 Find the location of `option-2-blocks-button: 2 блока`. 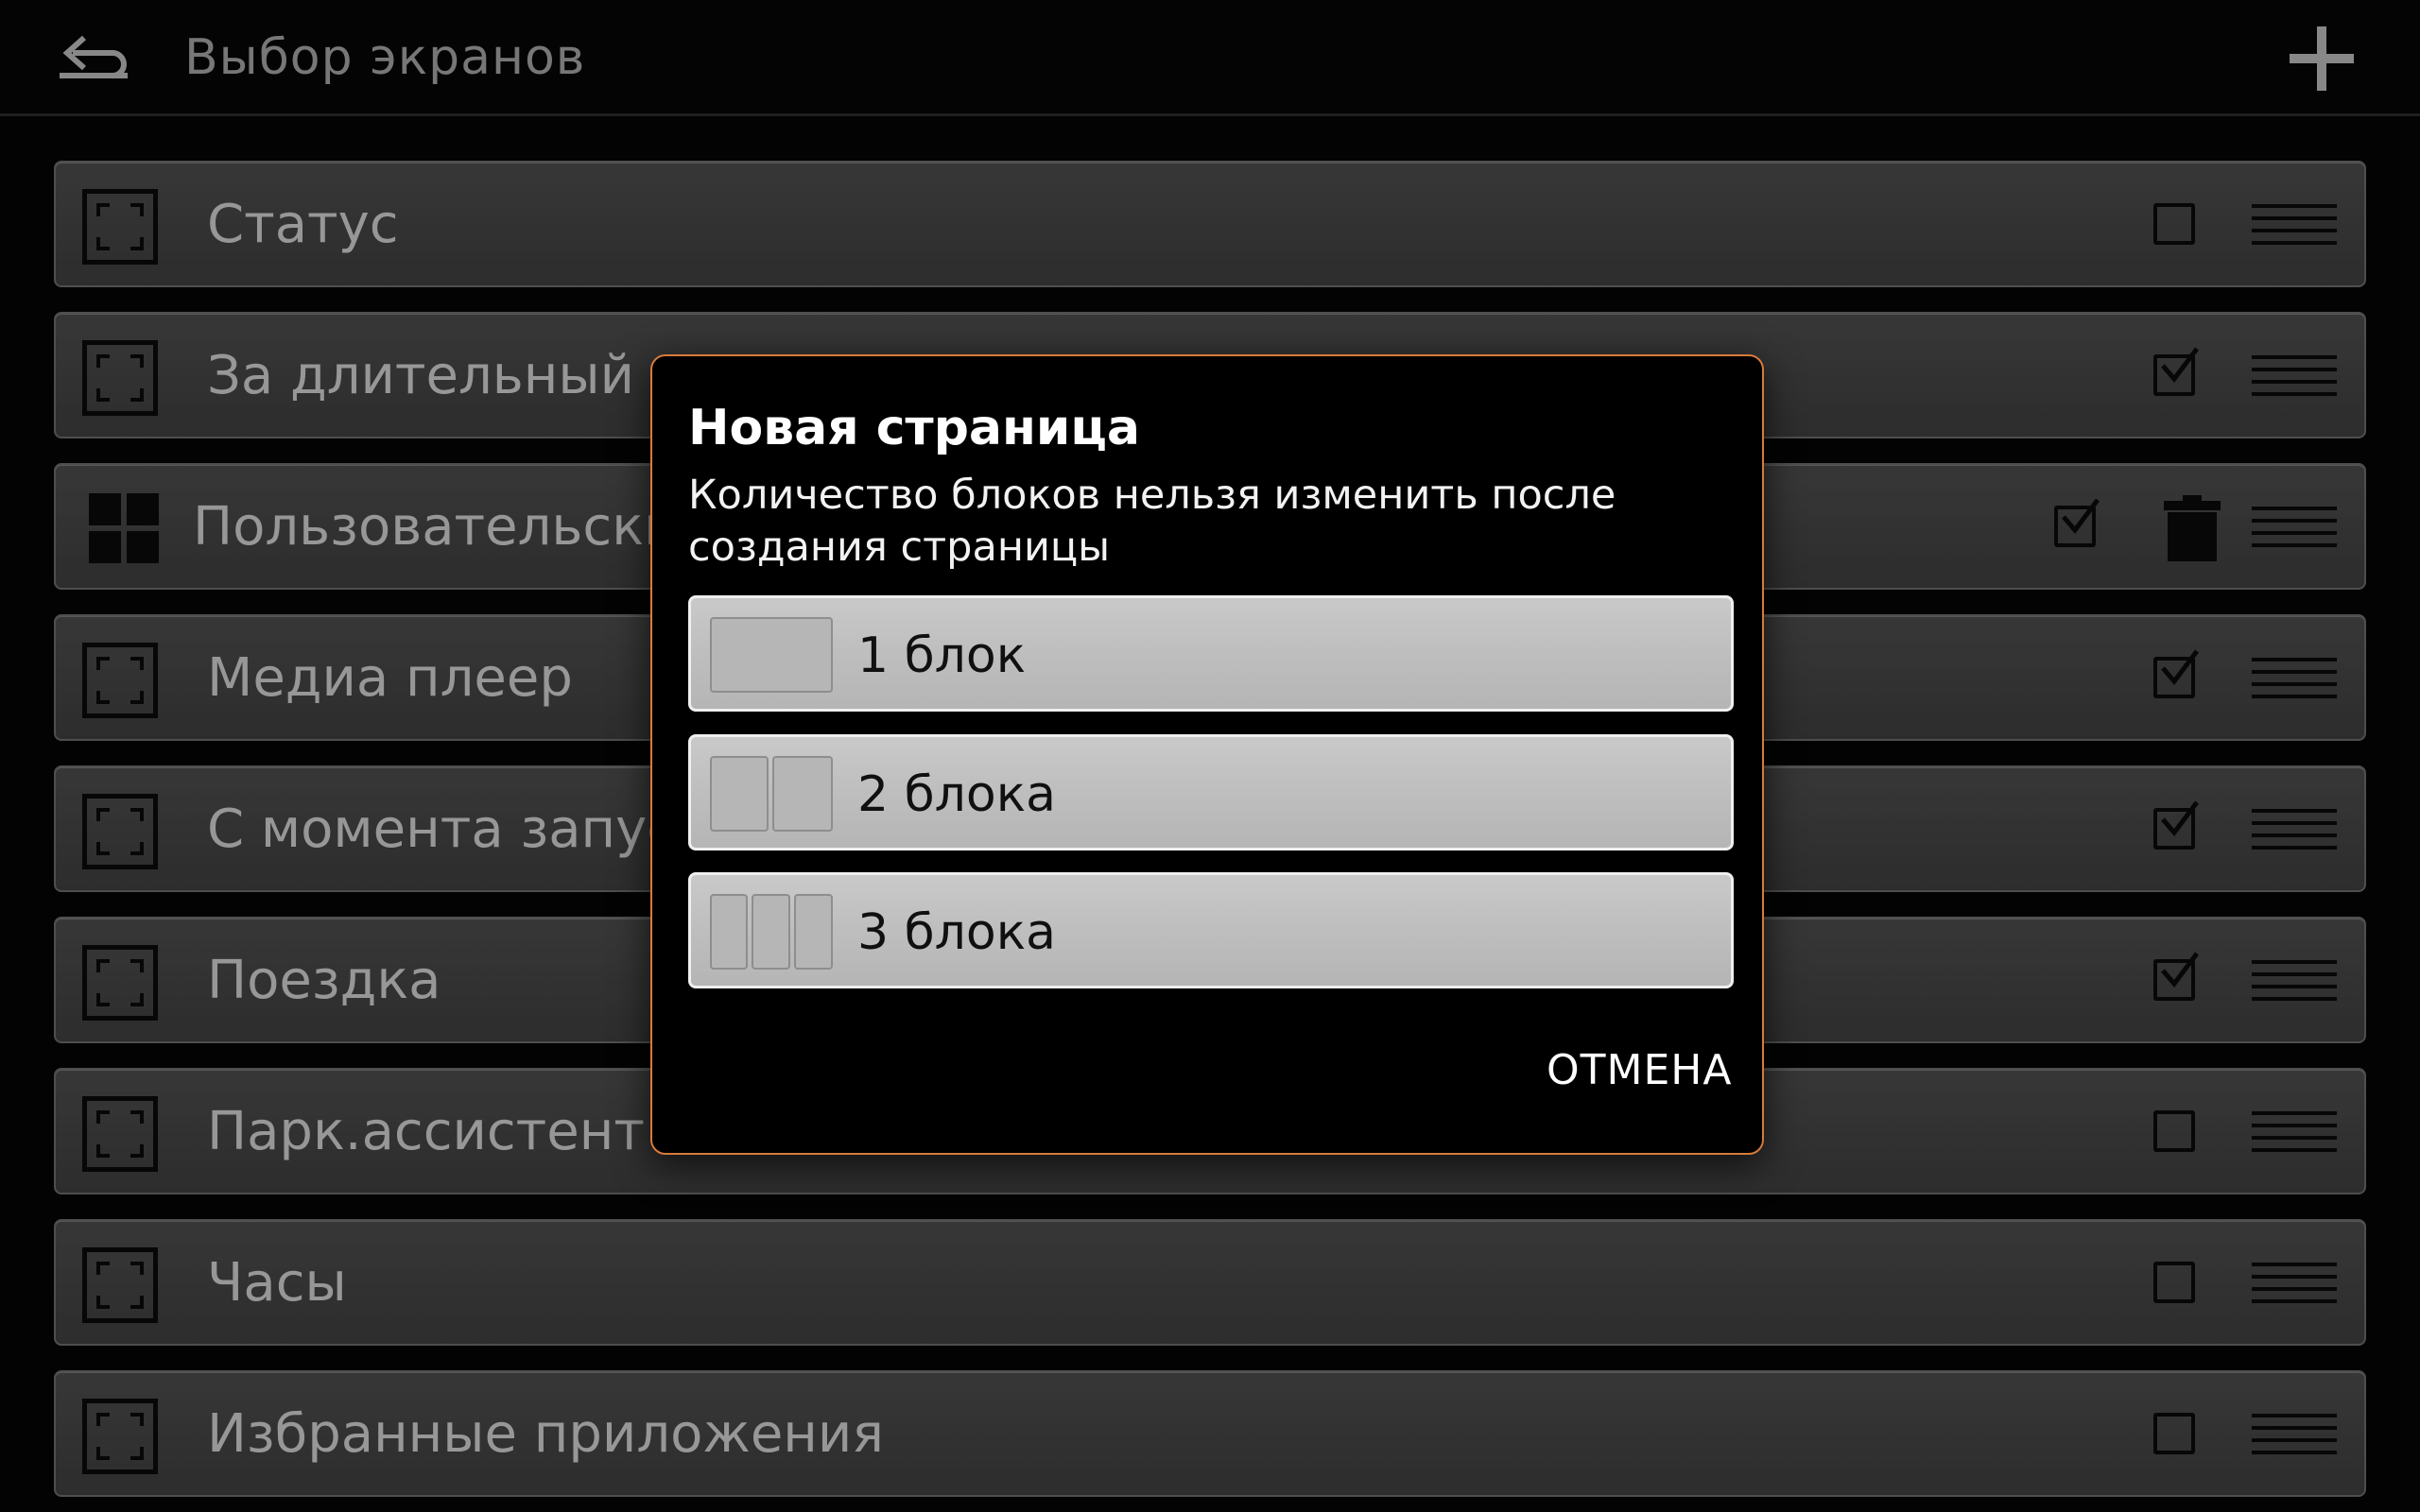

option-2-blocks-button: 2 блока is located at coordinates (1211, 792).